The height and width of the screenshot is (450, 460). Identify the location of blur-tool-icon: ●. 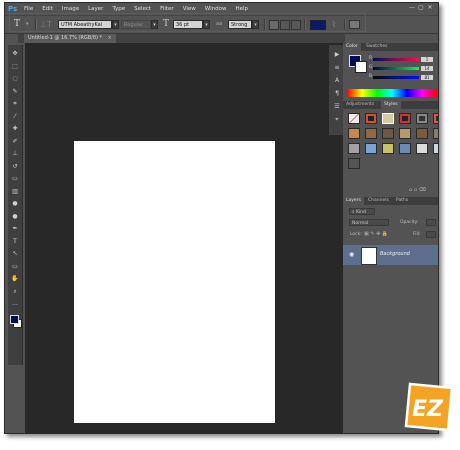
(15, 203).